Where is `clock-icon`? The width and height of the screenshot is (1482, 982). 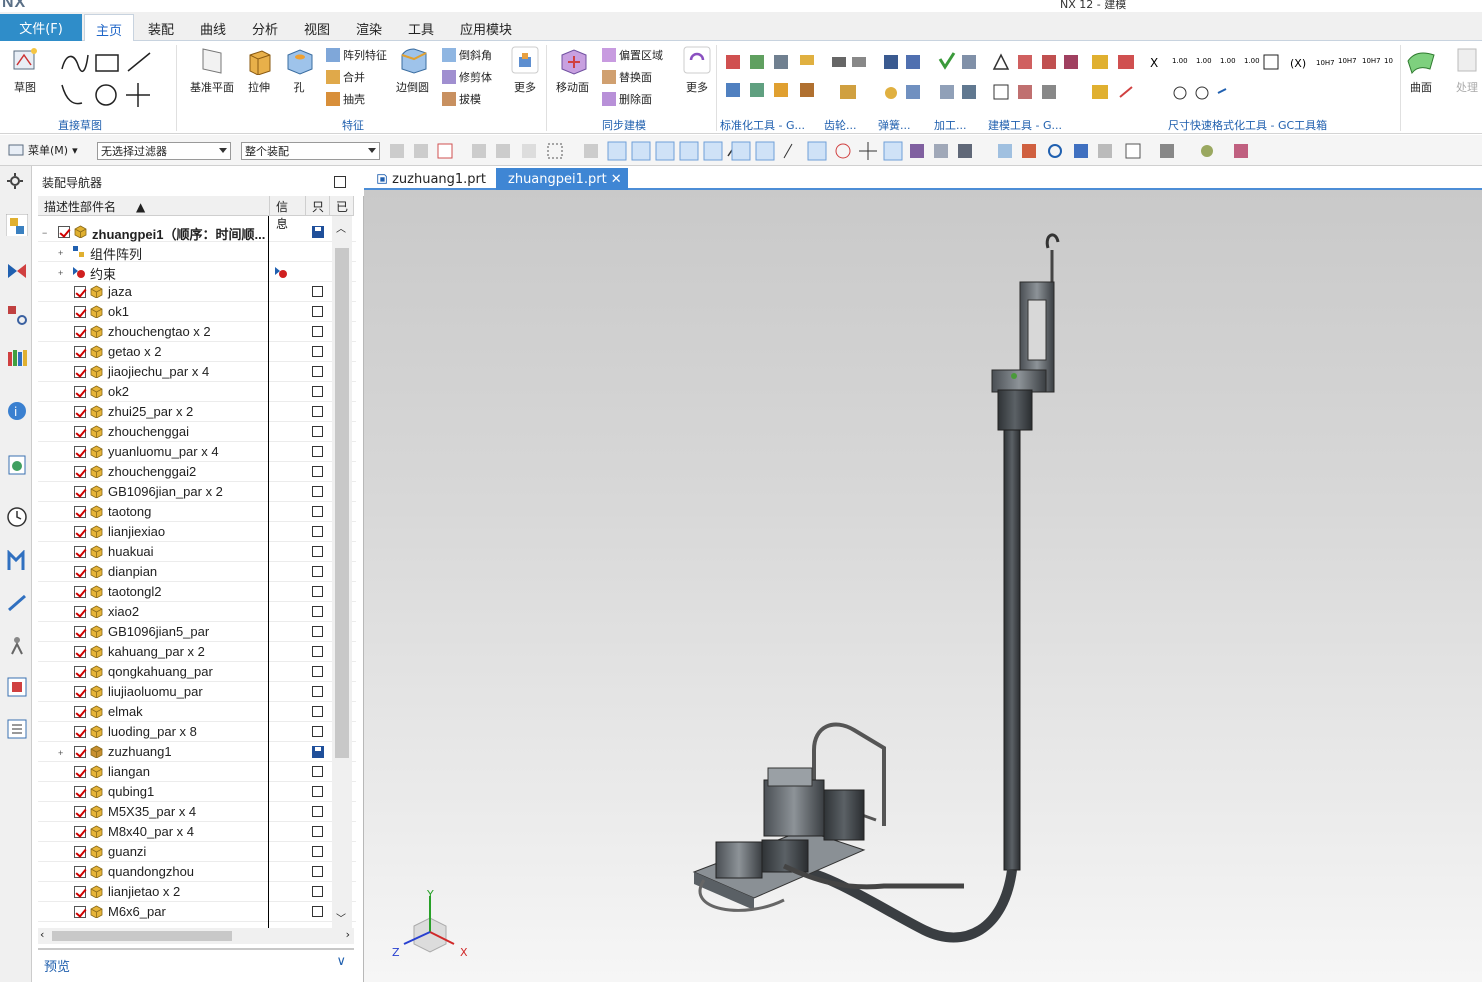
clock-icon is located at coordinates (17, 517).